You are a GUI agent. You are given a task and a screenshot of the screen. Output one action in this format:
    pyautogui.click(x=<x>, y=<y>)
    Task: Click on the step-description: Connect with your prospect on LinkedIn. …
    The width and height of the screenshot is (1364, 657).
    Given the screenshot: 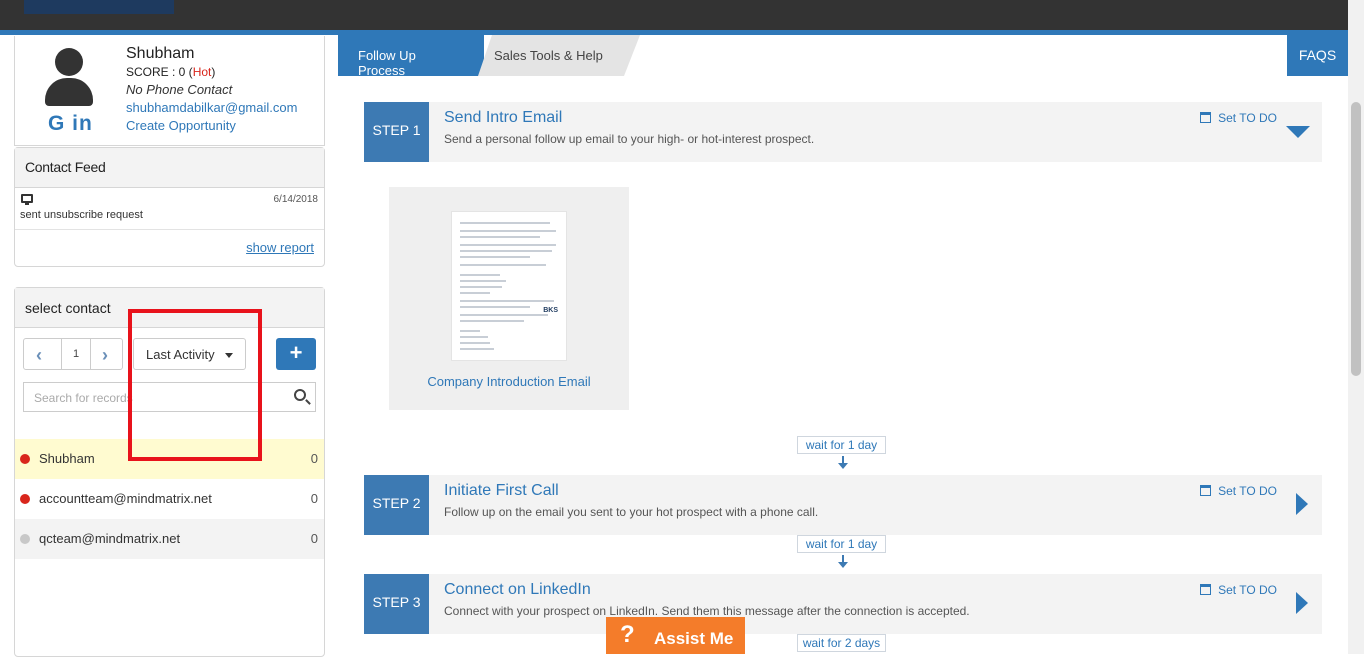 What is the action you would take?
    pyautogui.click(x=707, y=611)
    